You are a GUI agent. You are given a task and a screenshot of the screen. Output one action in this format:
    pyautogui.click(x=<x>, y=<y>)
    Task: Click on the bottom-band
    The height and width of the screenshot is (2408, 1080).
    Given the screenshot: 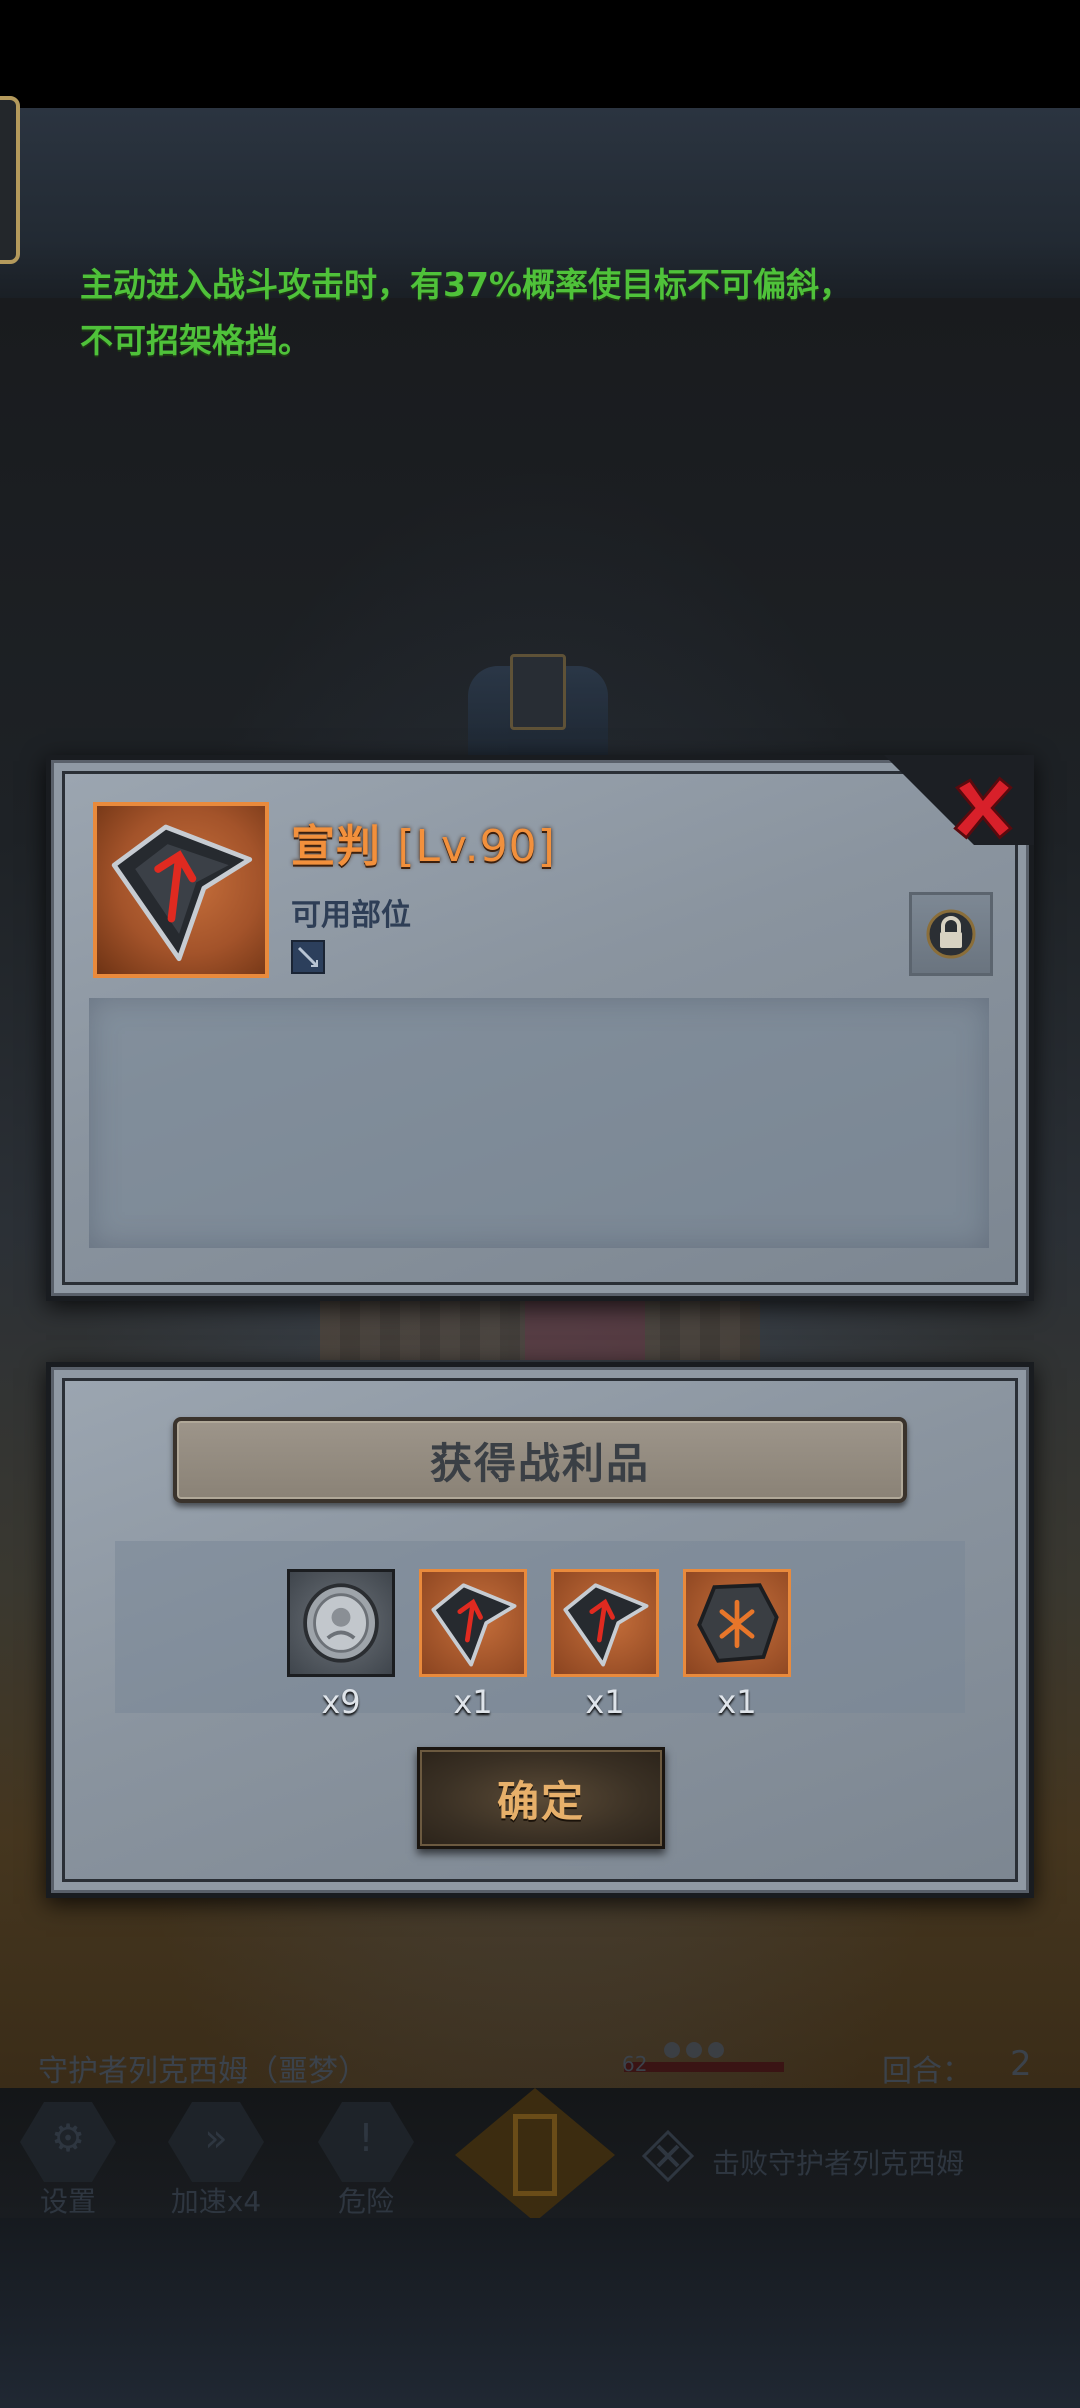 What is the action you would take?
    pyautogui.click(x=540, y=2313)
    